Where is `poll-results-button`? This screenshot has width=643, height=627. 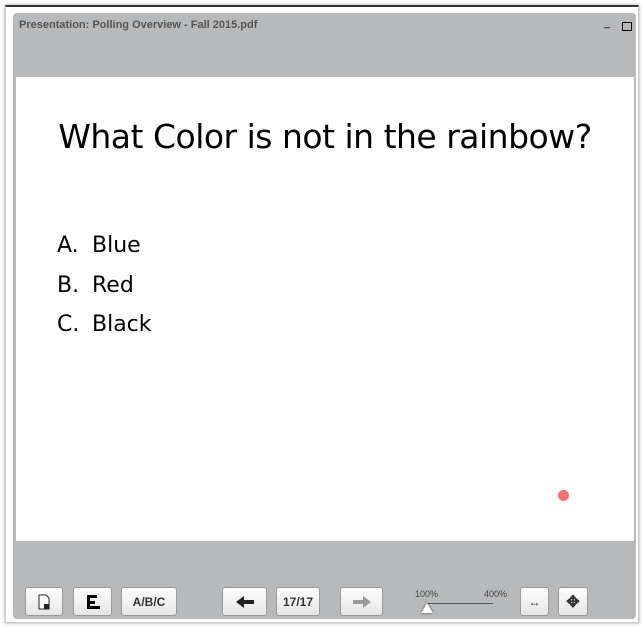
poll-results-button is located at coordinates (92, 601).